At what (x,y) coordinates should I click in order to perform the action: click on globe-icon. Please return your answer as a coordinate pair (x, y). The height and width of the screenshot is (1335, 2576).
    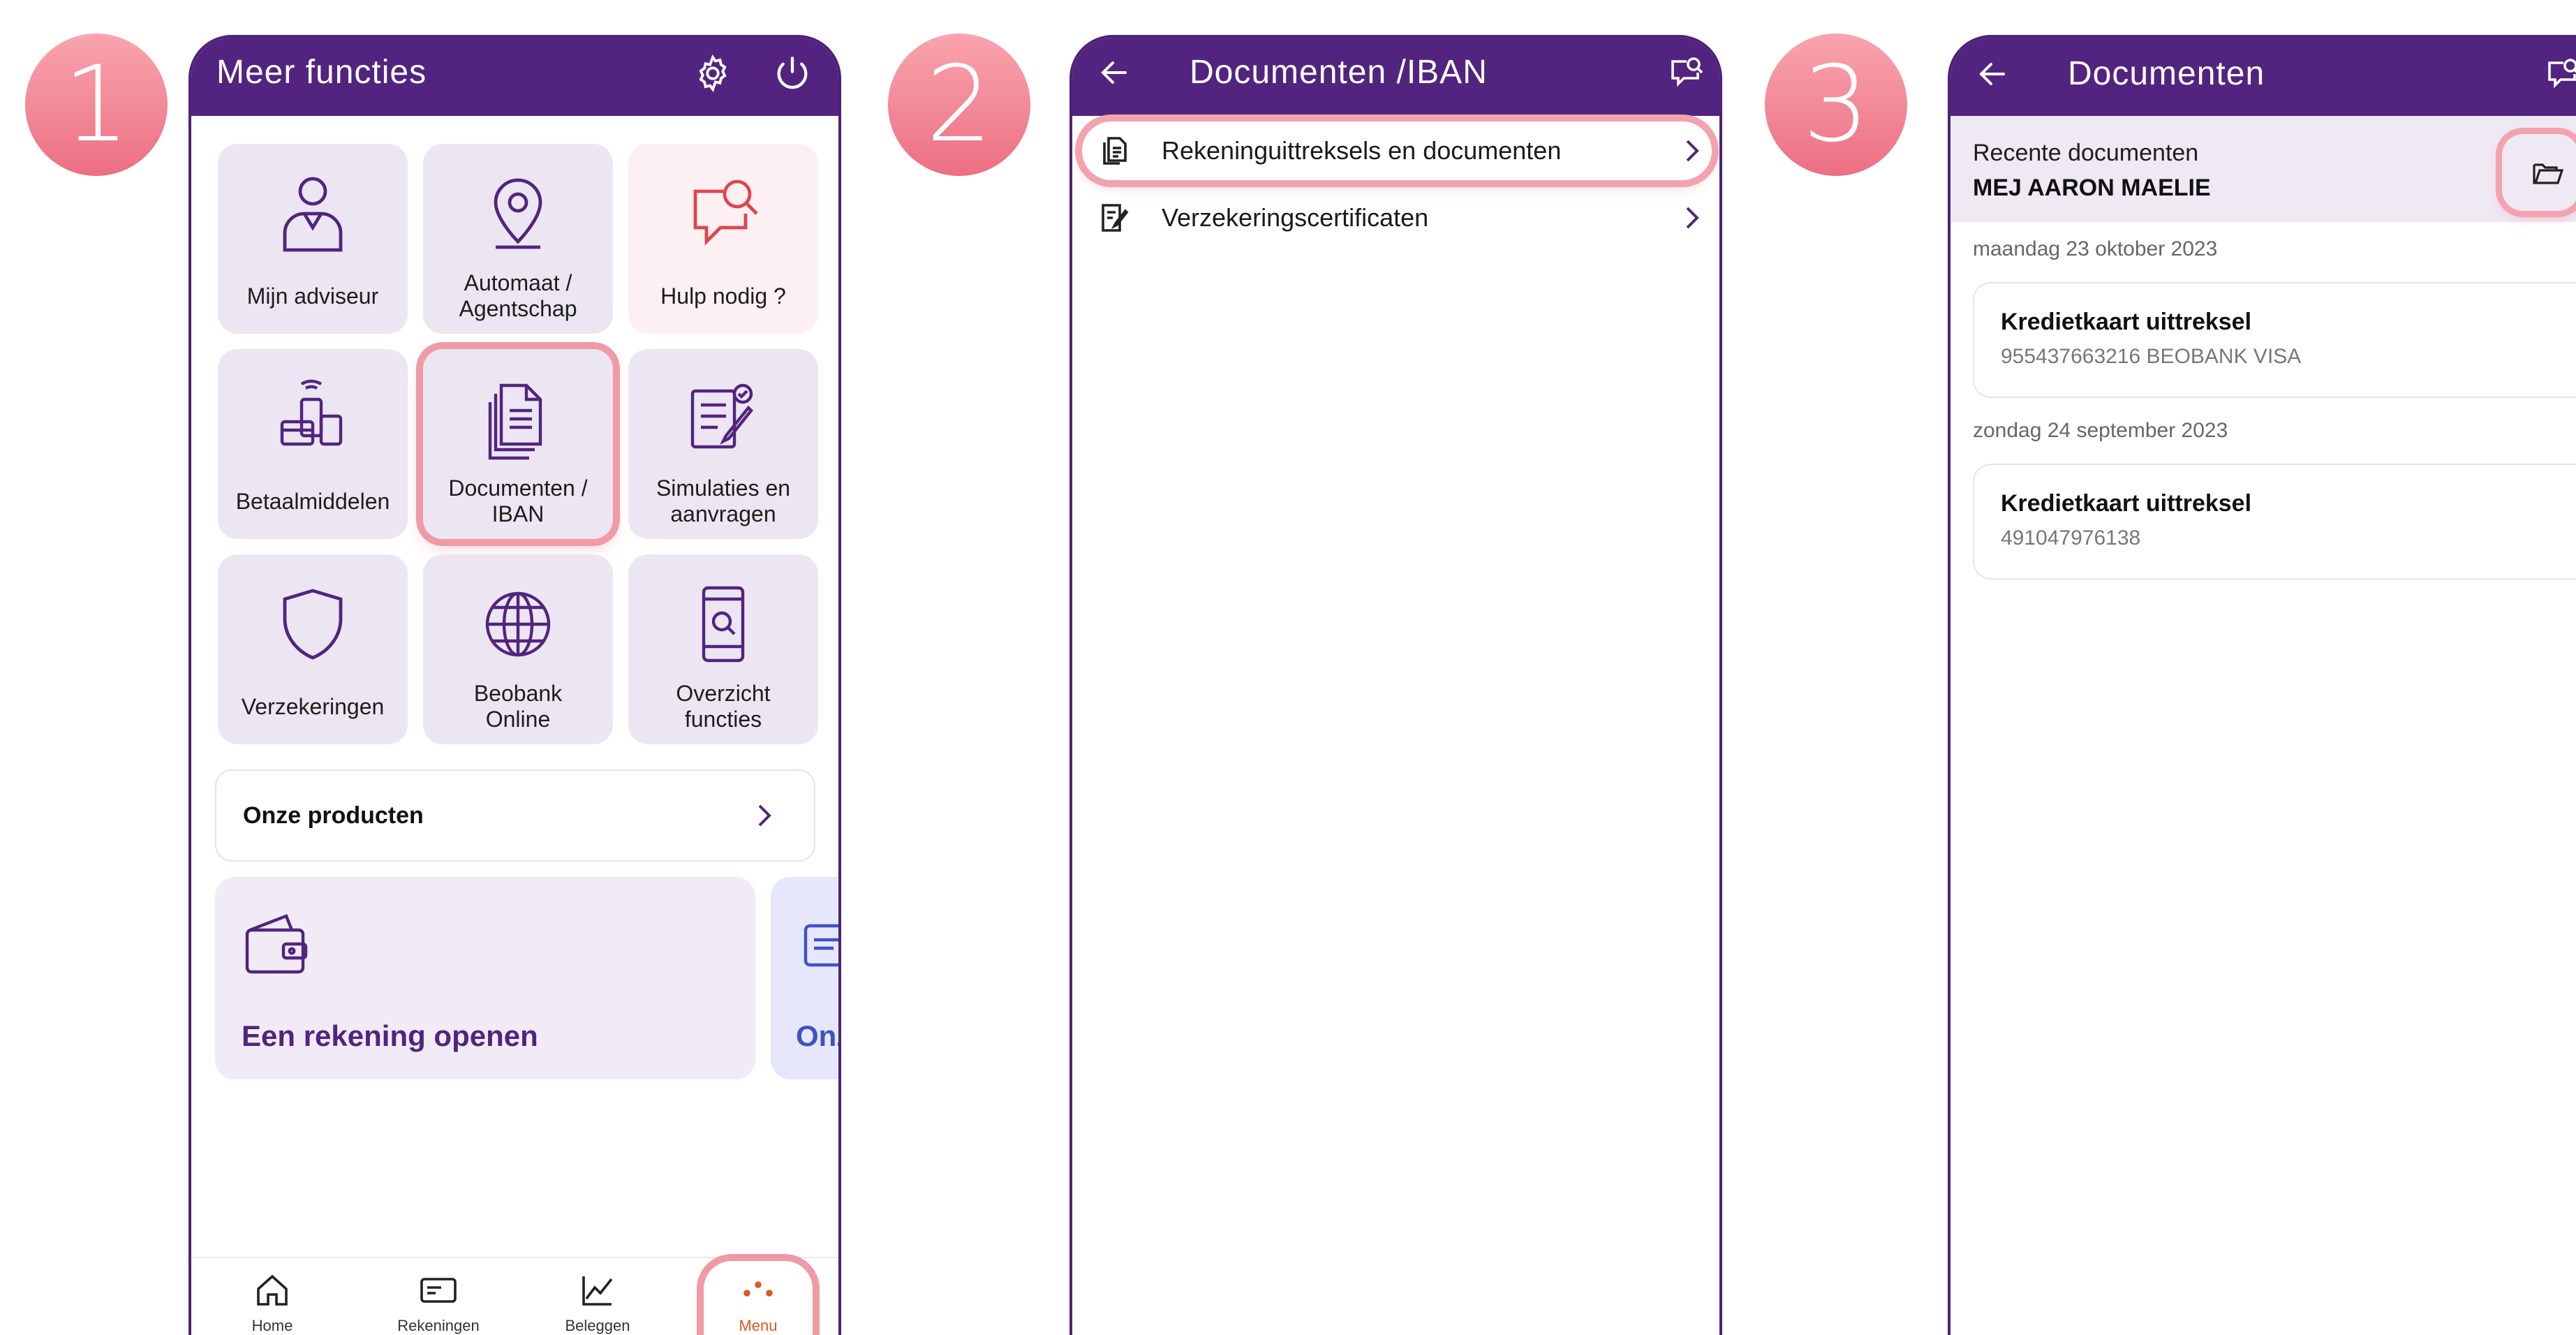
    Looking at the image, I should click on (518, 624).